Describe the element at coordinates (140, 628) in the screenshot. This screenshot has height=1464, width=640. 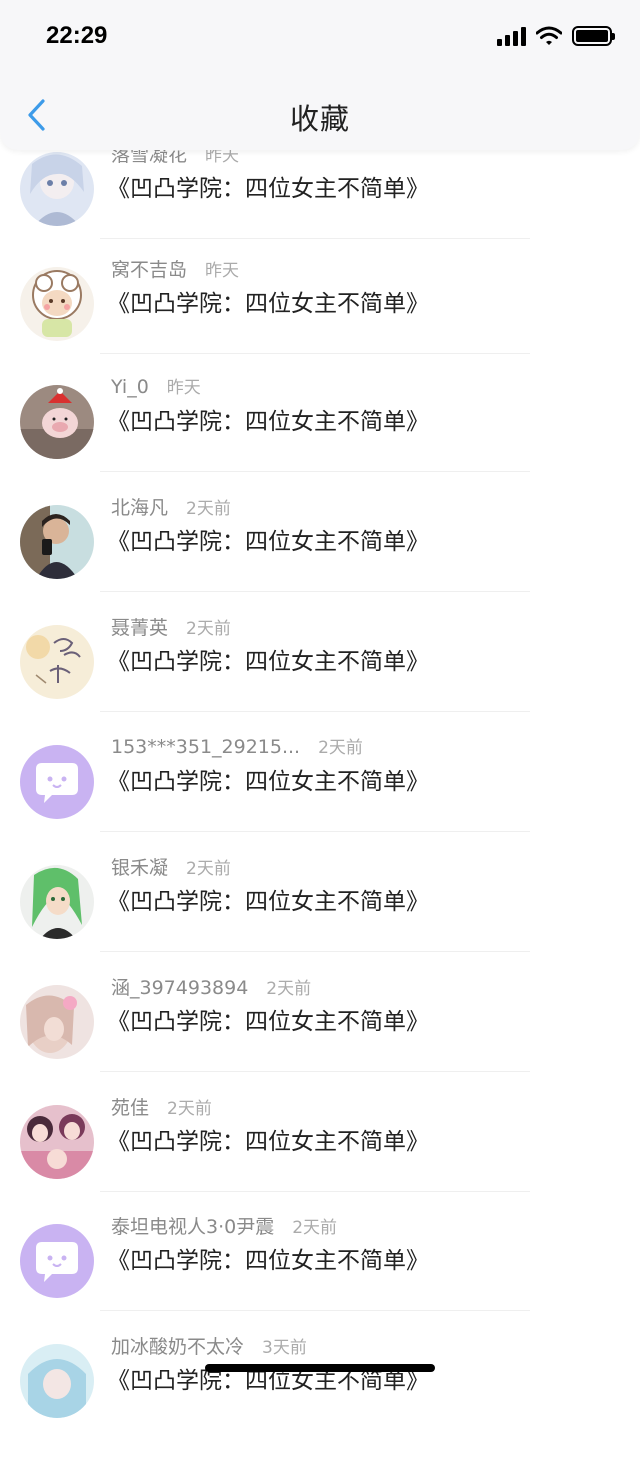
I see `username: 聂菁英` at that location.